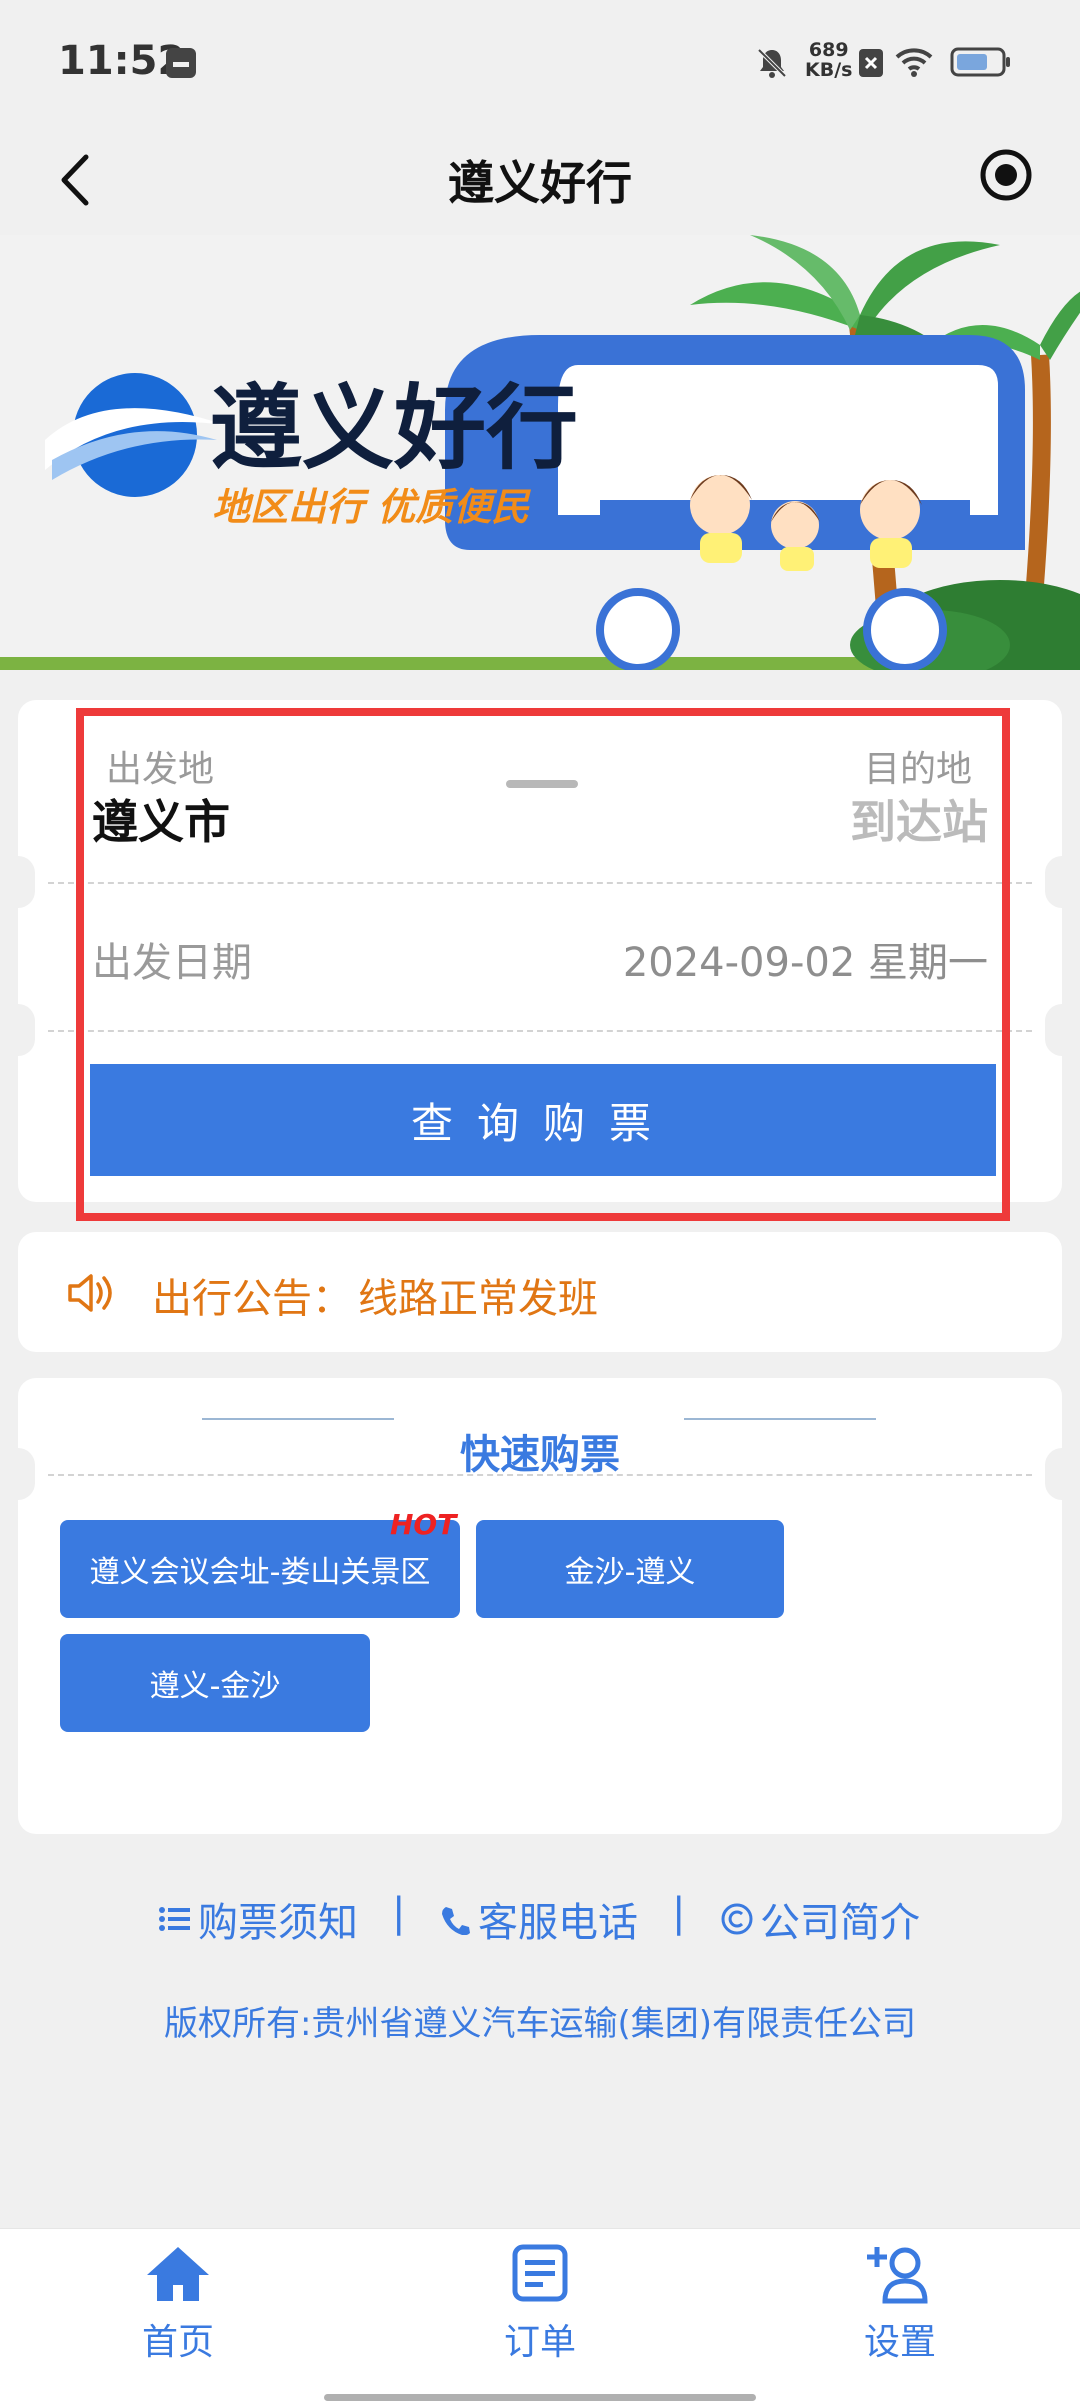 This screenshot has height=2408, width=1080. I want to click on nav-settings: 设置, so click(900, 2304).